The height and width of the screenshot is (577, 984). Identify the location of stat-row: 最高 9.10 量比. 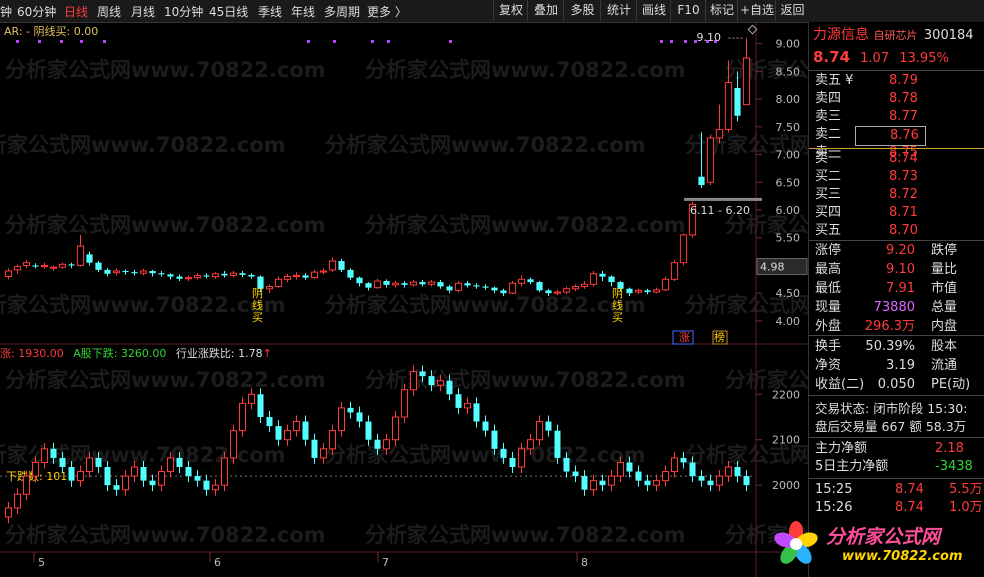
(886, 270).